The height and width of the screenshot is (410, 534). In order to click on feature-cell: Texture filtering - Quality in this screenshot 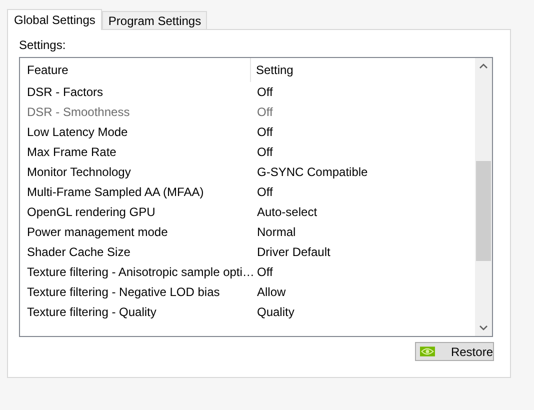, I will do `click(135, 312)`.